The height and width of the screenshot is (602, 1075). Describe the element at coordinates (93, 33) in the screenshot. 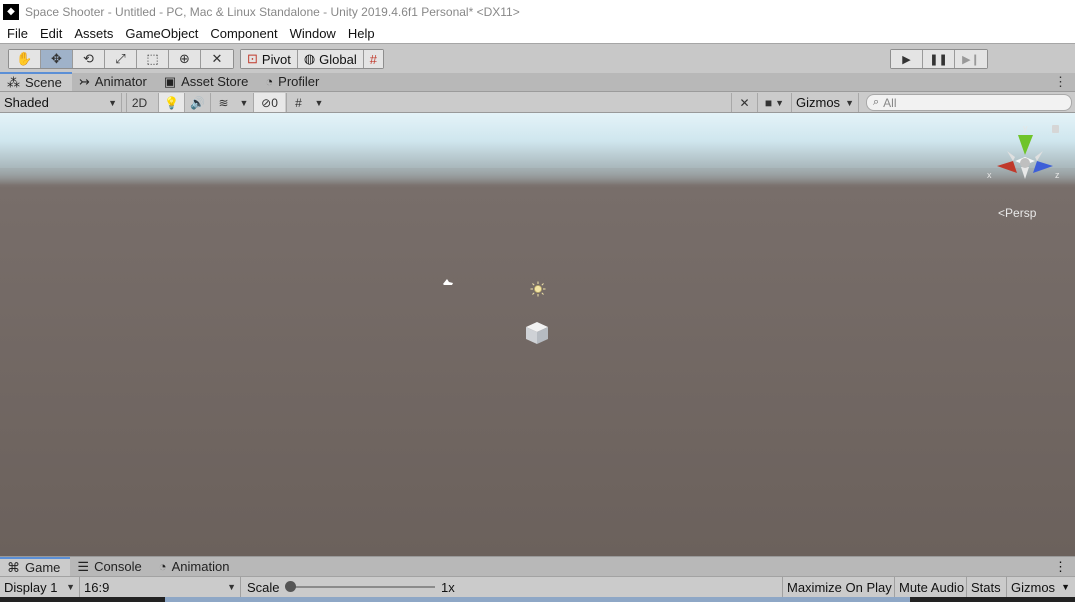

I see `menu-assets: Assets` at that location.